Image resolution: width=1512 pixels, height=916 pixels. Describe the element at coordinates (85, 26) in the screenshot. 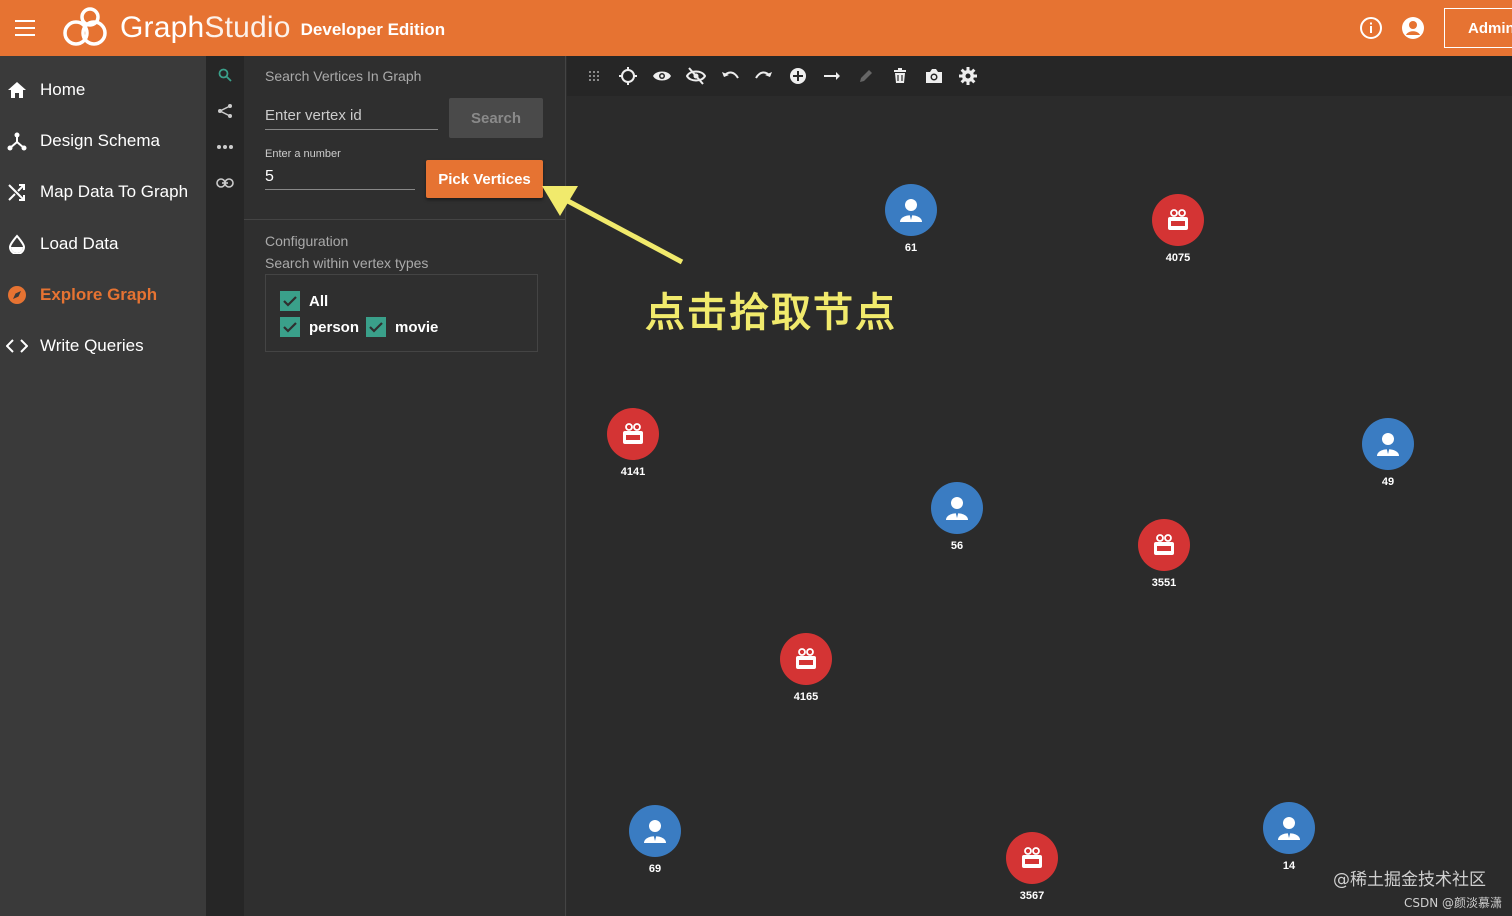

I see `graphstudio-logo-icon` at that location.